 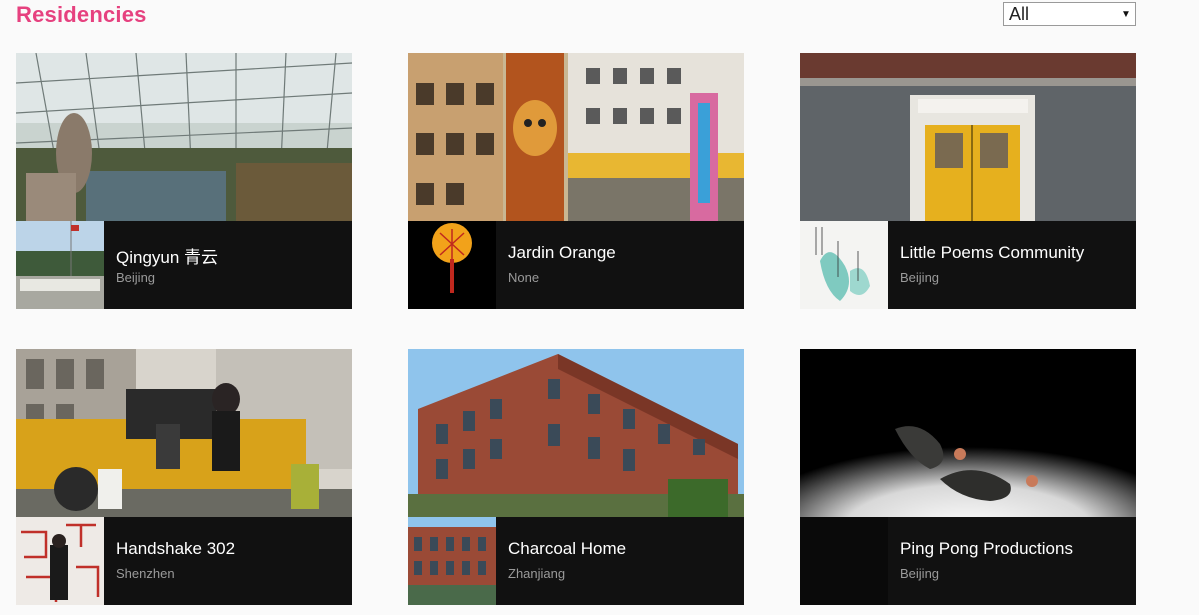 What do you see at coordinates (1126, 14) in the screenshot?
I see `triangle-down-icon: ▼` at bounding box center [1126, 14].